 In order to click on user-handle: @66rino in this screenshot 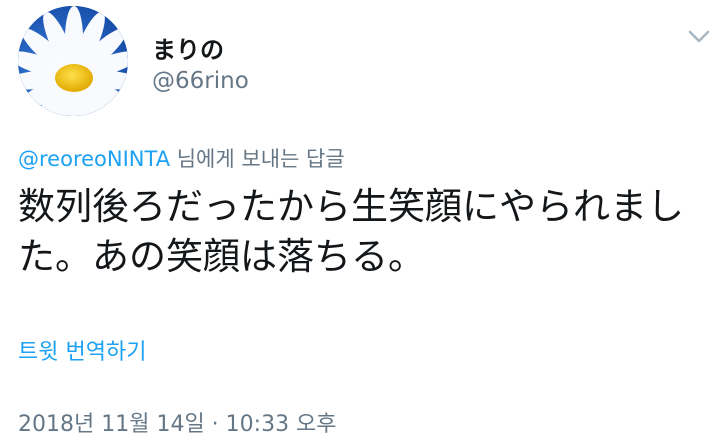, I will do `click(200, 81)`.